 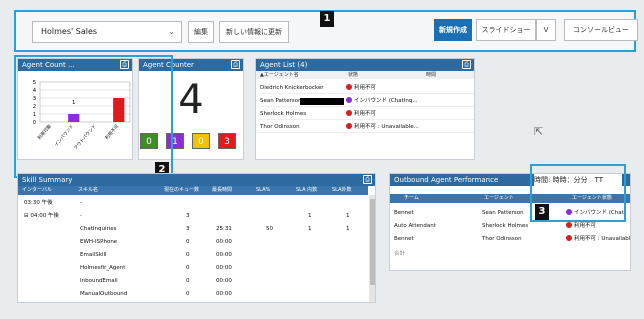 What do you see at coordinates (279, 75) in the screenshot?
I see `col-agent-name: ▲エージェント名` at bounding box center [279, 75].